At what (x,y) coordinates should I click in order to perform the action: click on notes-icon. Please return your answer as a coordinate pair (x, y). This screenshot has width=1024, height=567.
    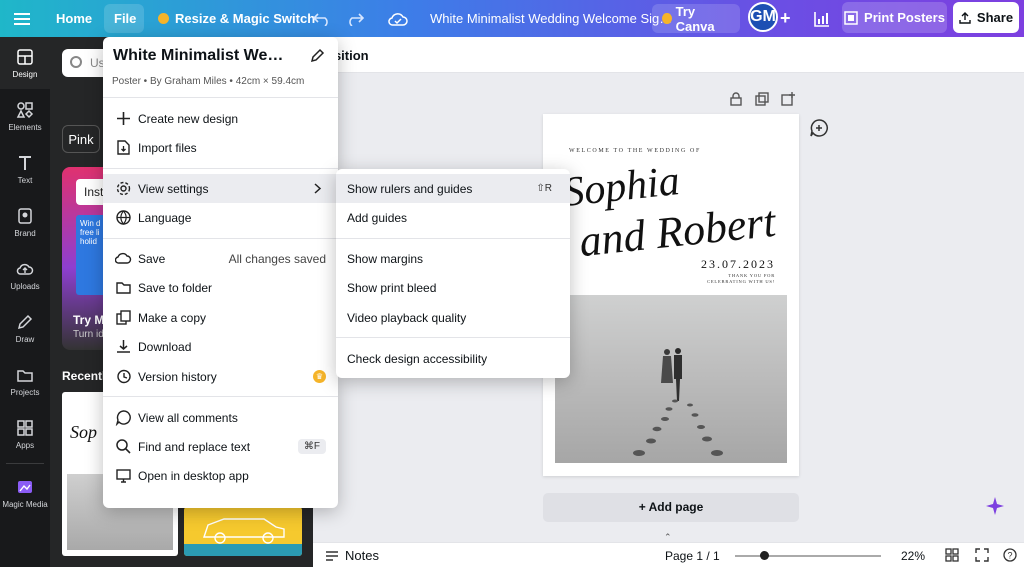
    Looking at the image, I should click on (332, 555).